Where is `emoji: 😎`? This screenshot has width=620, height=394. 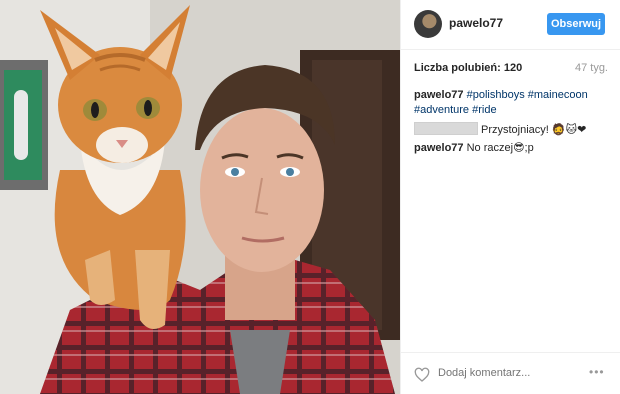 emoji: 😎 is located at coordinates (519, 147).